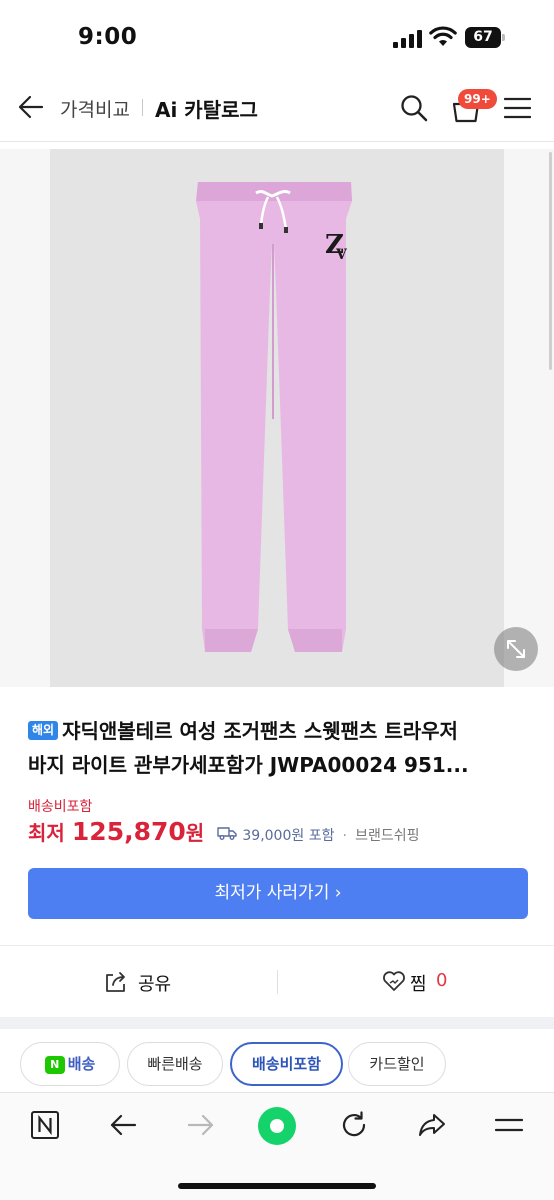 The image size is (554, 1200). What do you see at coordinates (418, 984) in the screenshot?
I see `like-label: 찜` at bounding box center [418, 984].